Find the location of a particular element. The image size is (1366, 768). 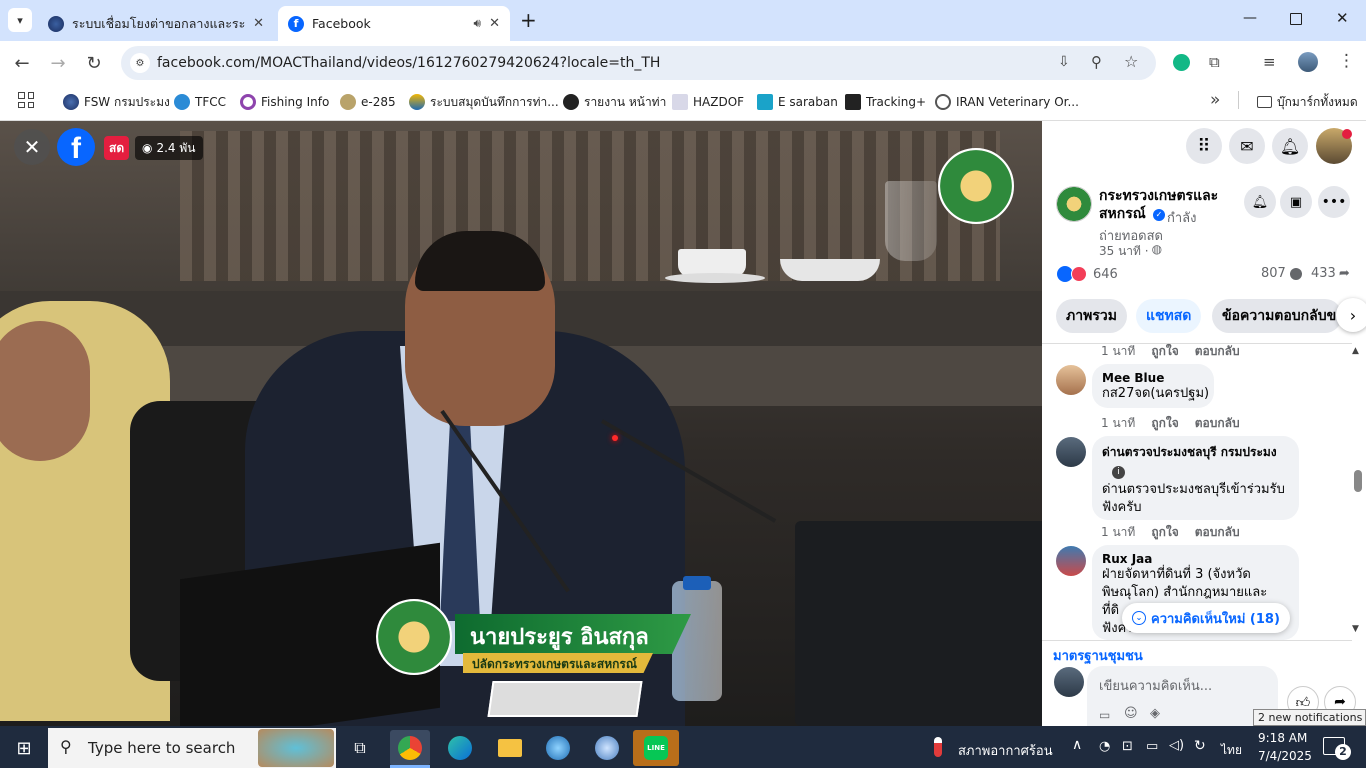

tab-replies: ข้อความตอบกลับข is located at coordinates (1277, 316).